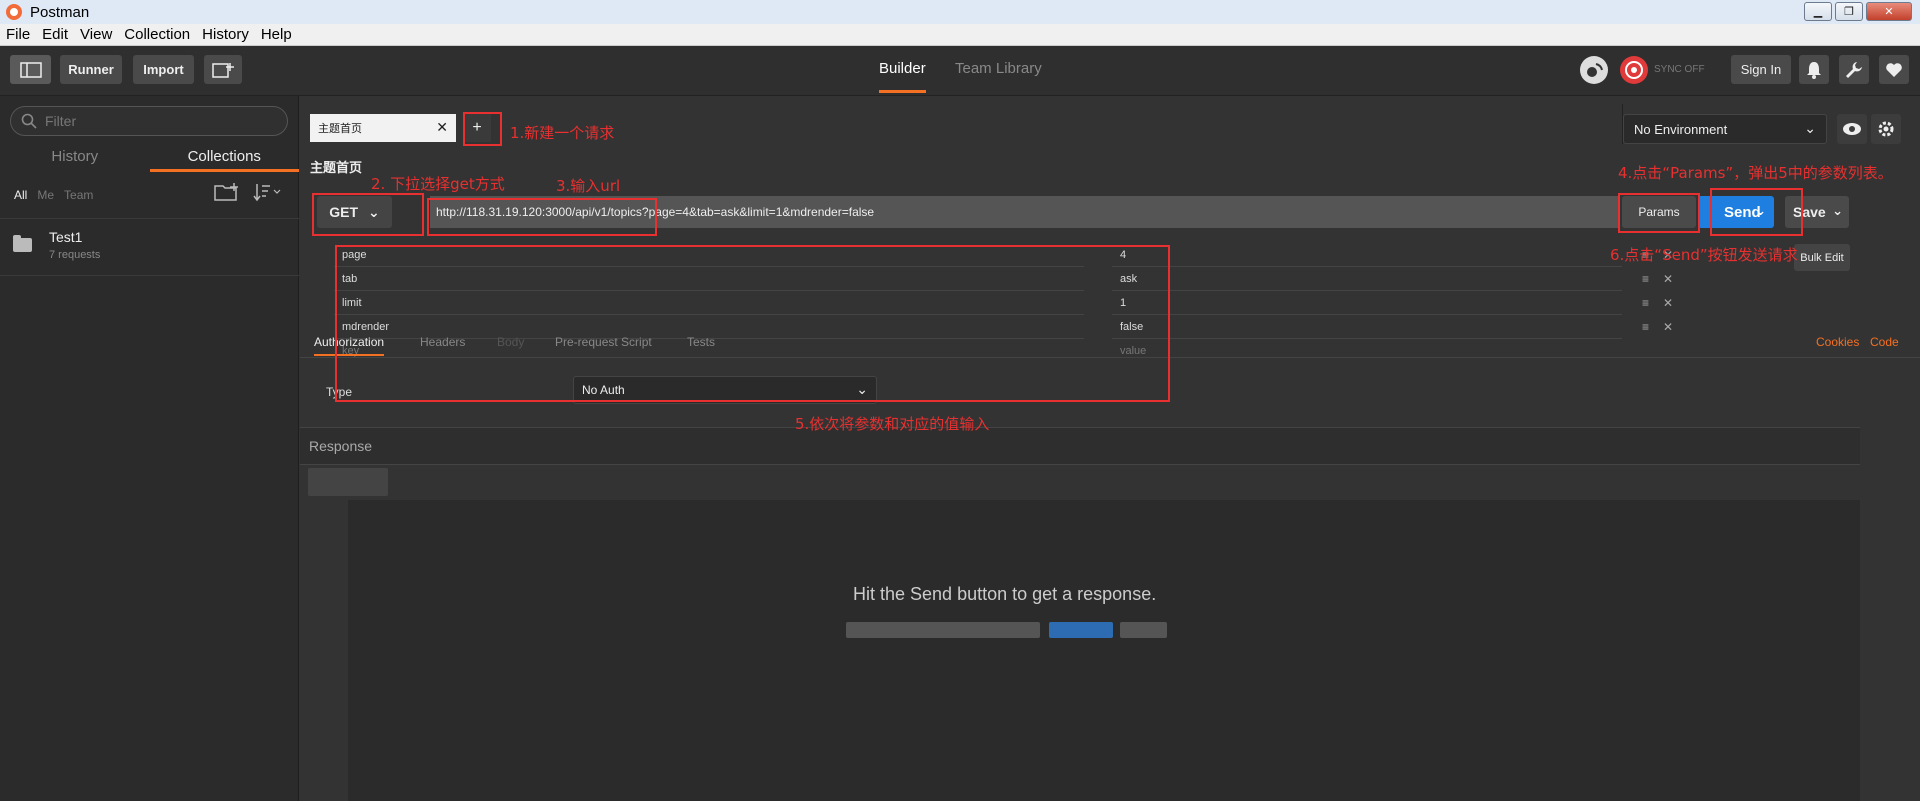 This screenshot has height=801, width=1920. I want to click on annotation-4: 4.点击“Params”，弹出5中的参数列表。, so click(1755, 173).